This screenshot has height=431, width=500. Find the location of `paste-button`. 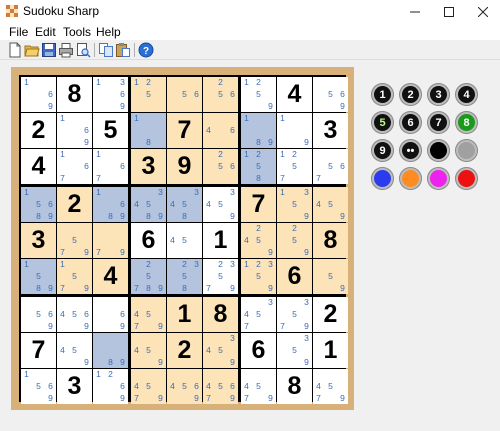

paste-button is located at coordinates (123, 50).